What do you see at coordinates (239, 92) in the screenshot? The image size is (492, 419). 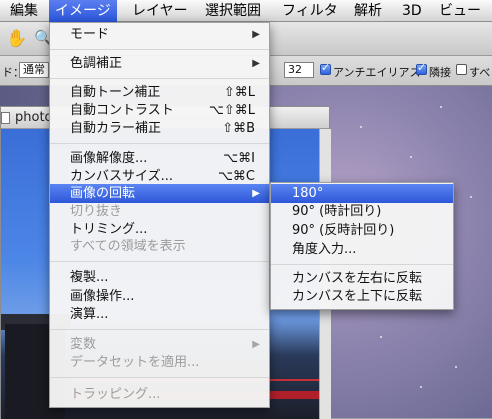 I see `menu-item-shortcut: ⇧⌘L` at bounding box center [239, 92].